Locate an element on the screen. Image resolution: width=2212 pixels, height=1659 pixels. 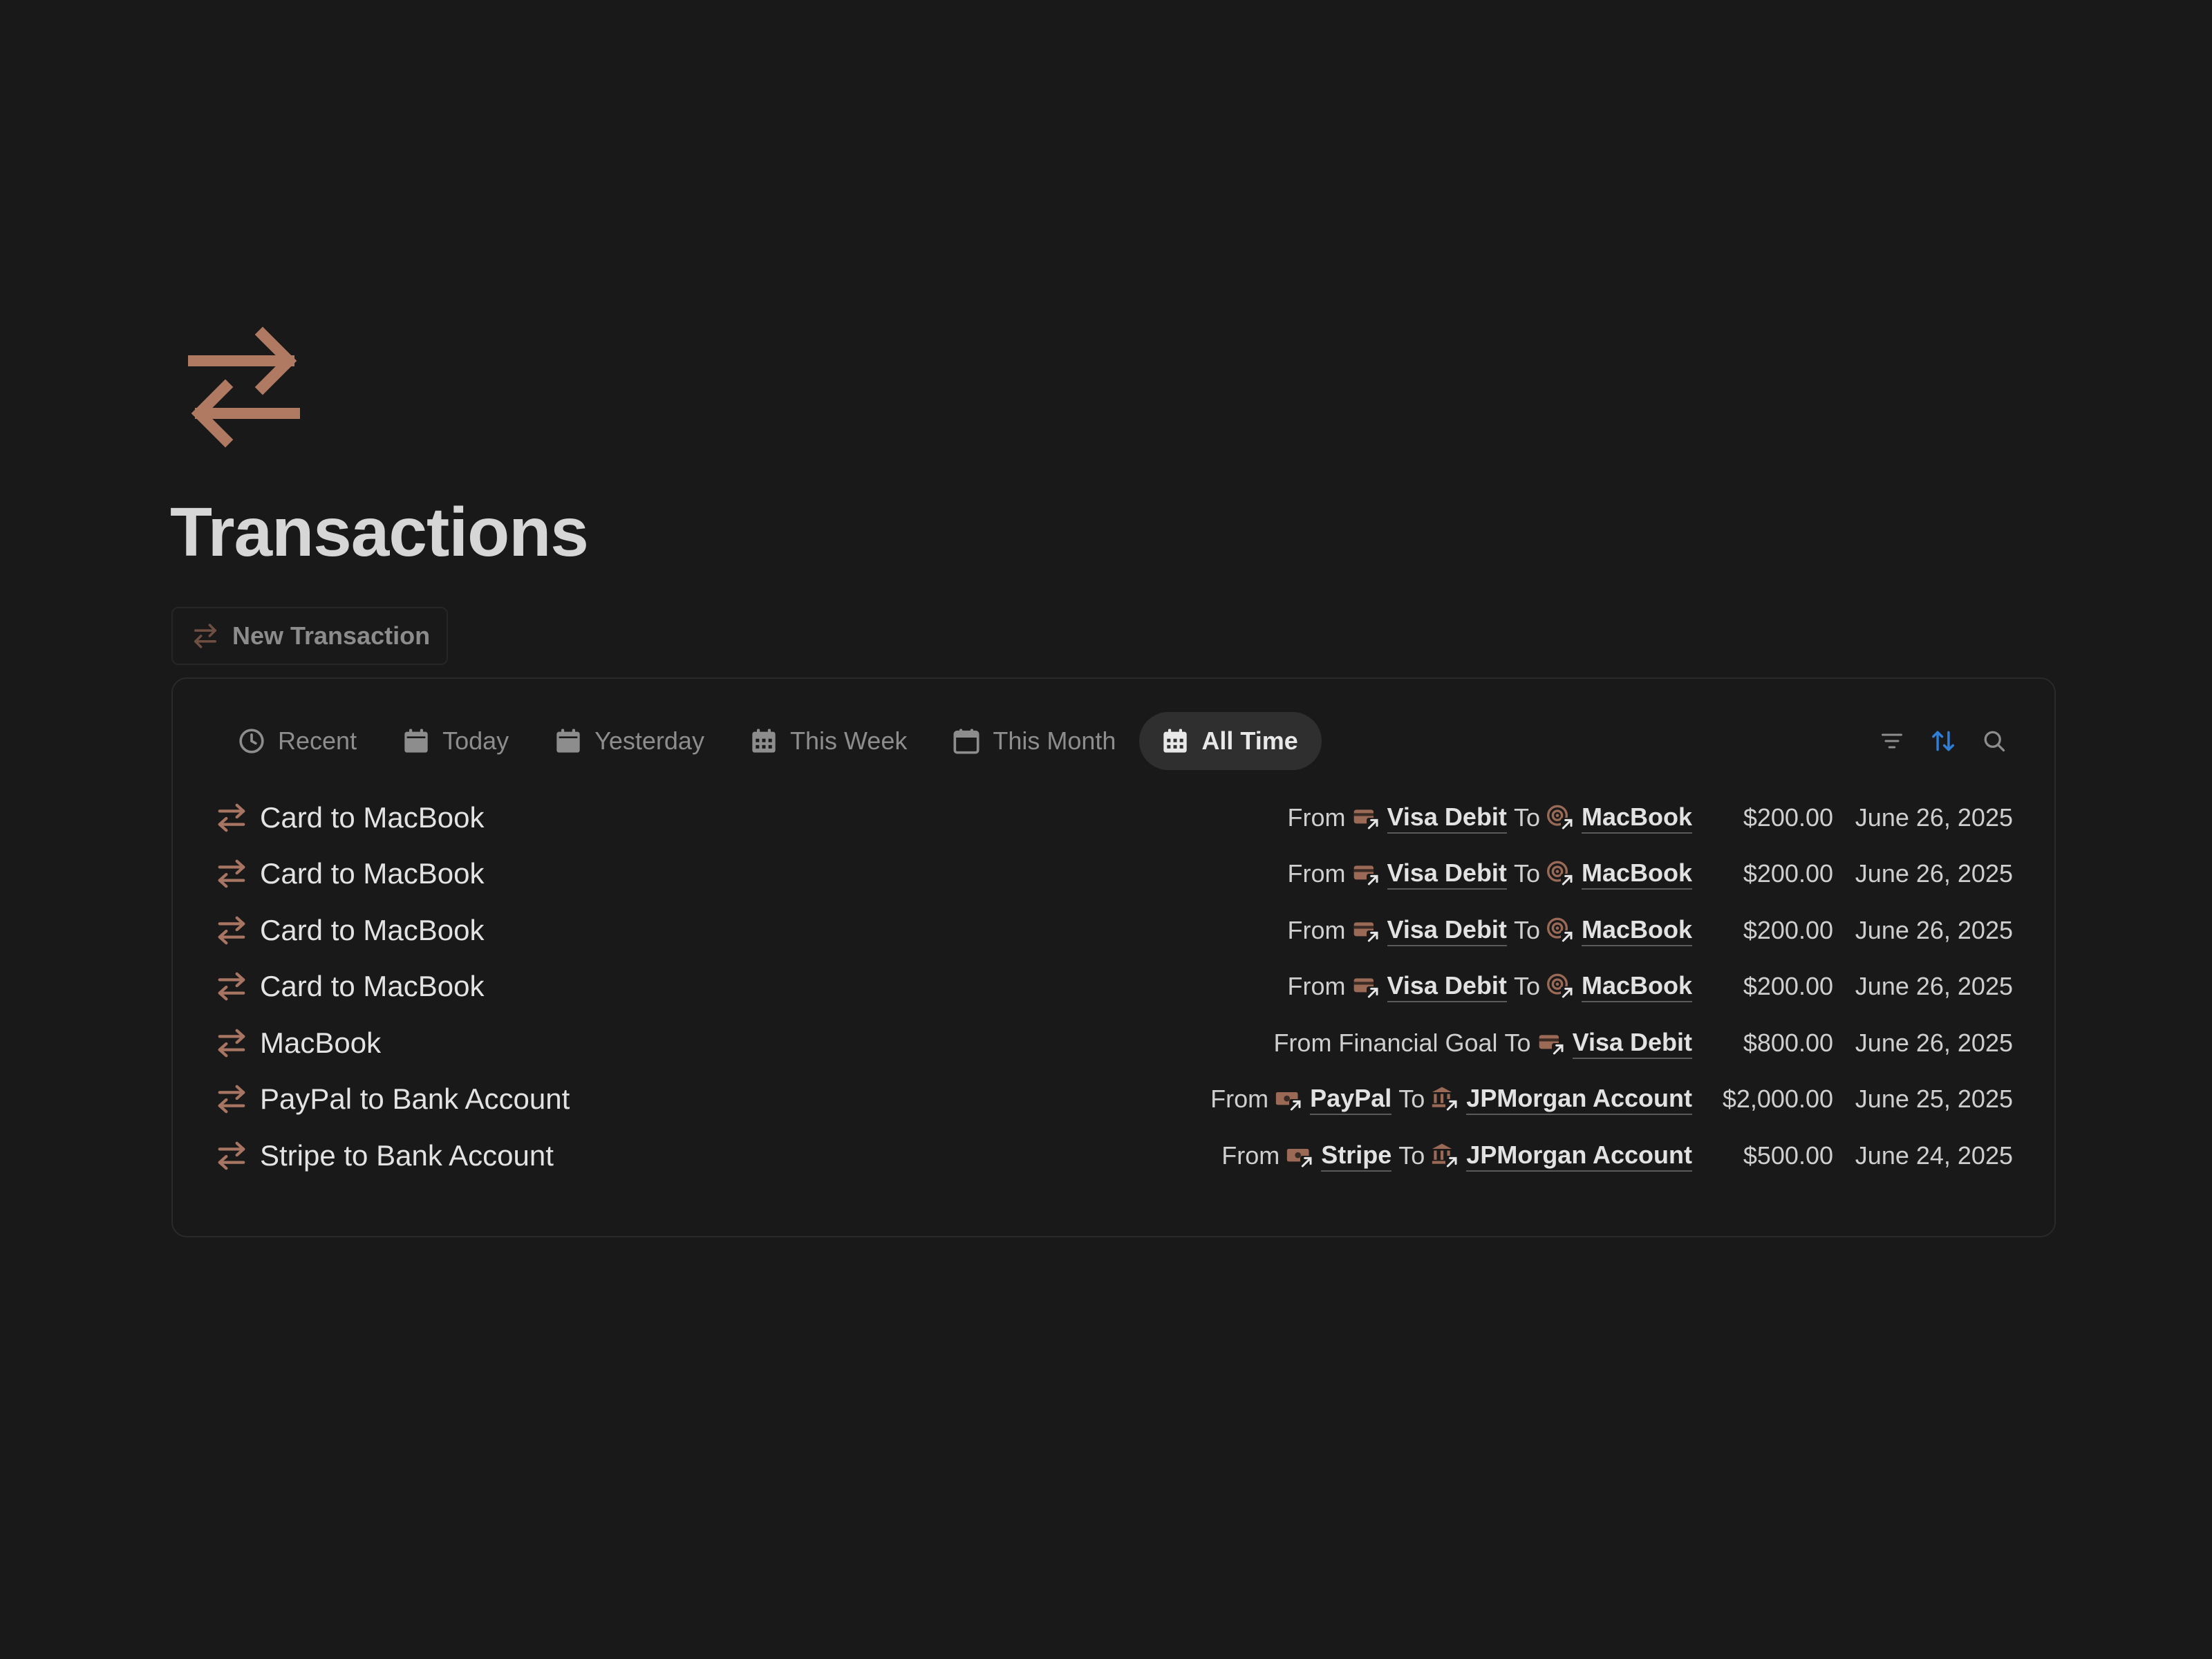
tab-this-week: This Week is located at coordinates (829, 741).